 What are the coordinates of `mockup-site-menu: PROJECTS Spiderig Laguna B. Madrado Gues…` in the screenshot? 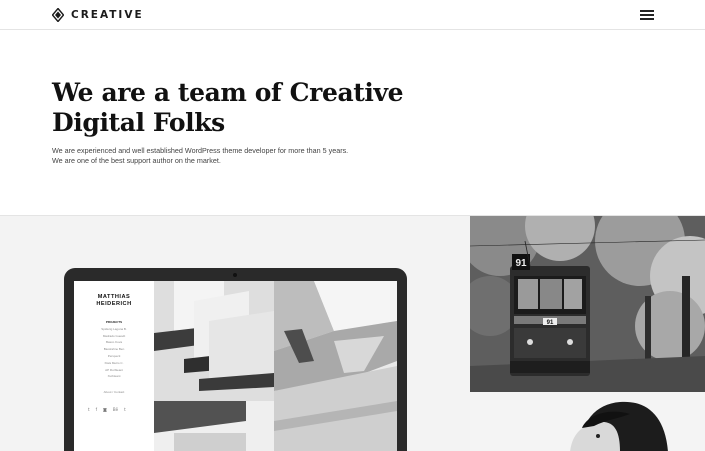 It's located at (114, 349).